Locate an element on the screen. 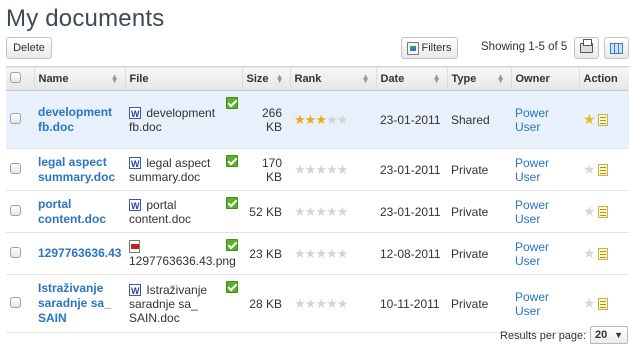 Image resolution: width=629 pixels, height=345 pixels. file-name: development fb.doc is located at coordinates (172, 120).